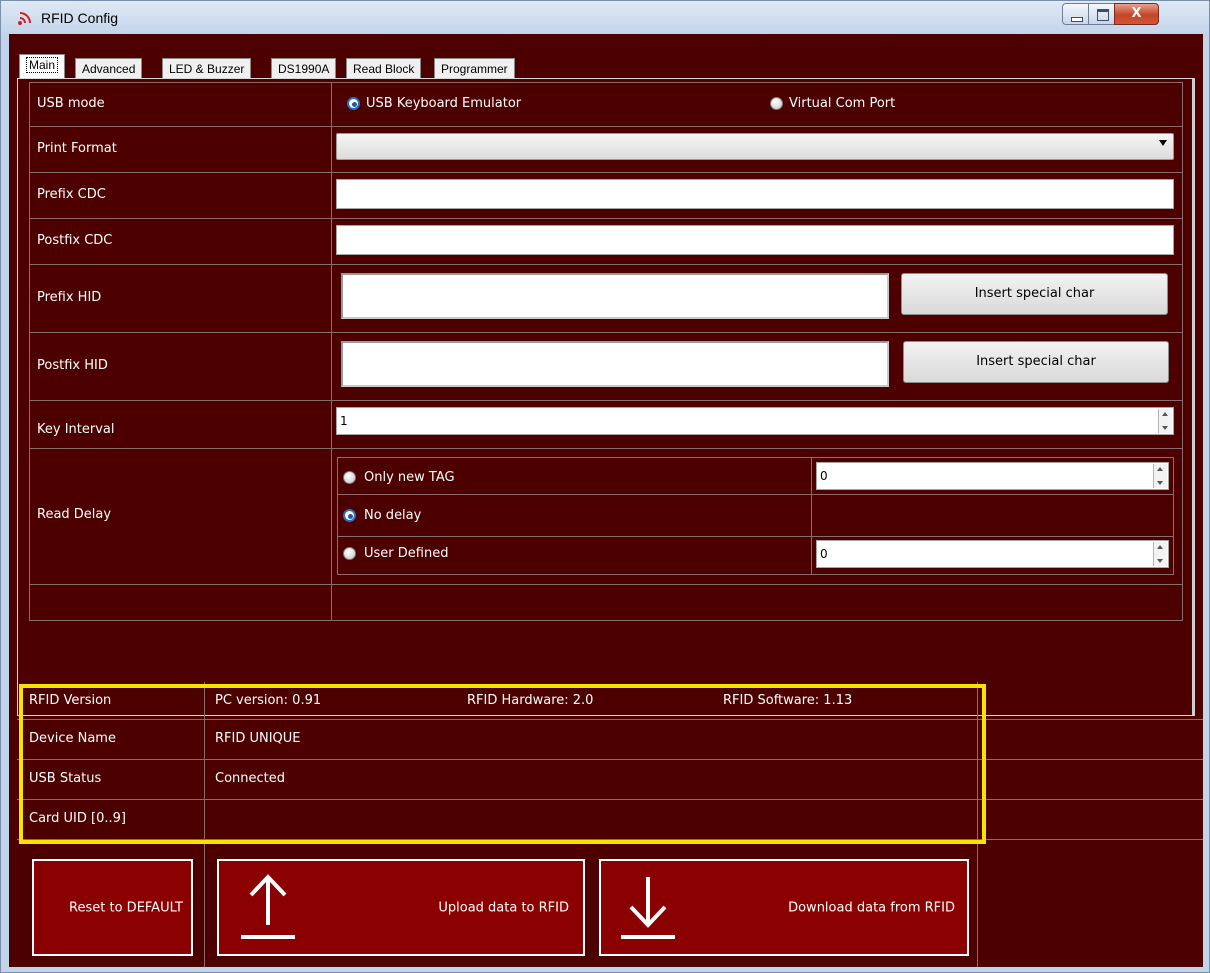 The height and width of the screenshot is (973, 1210). Describe the element at coordinates (824, 554) in the screenshot. I see `user-defined-value: 0` at that location.